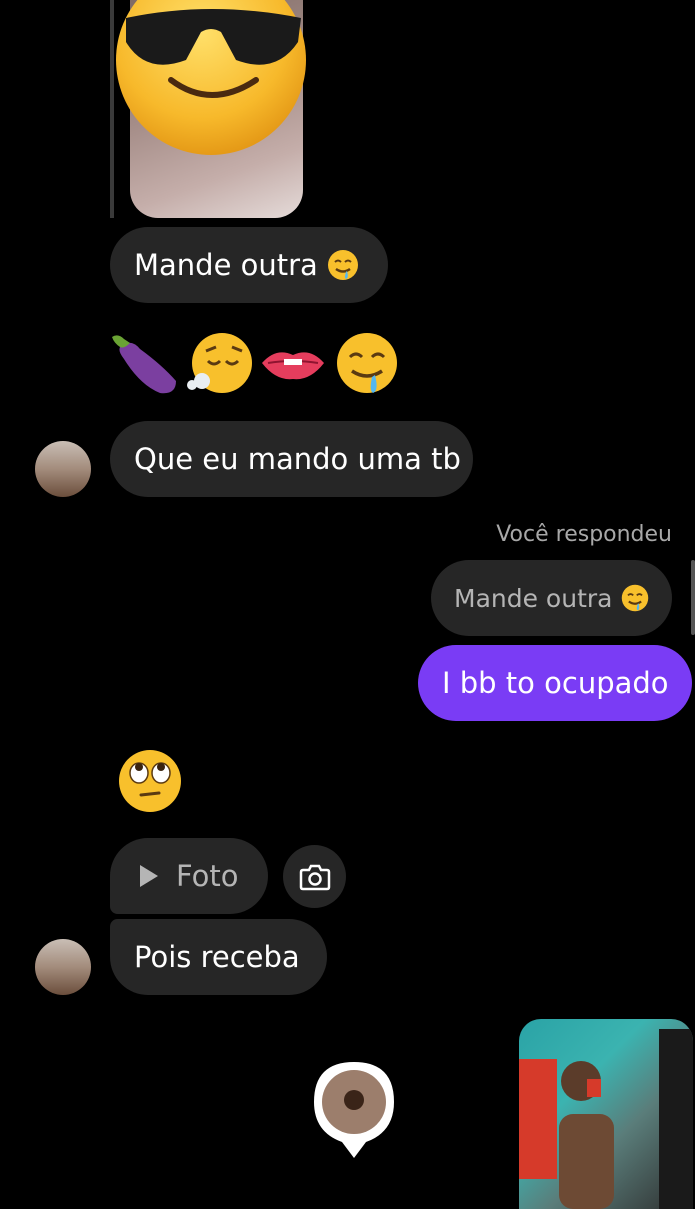 This screenshot has width=695, height=1209. Describe the element at coordinates (533, 598) in the screenshot. I see `quoted-text: Mande outra` at that location.